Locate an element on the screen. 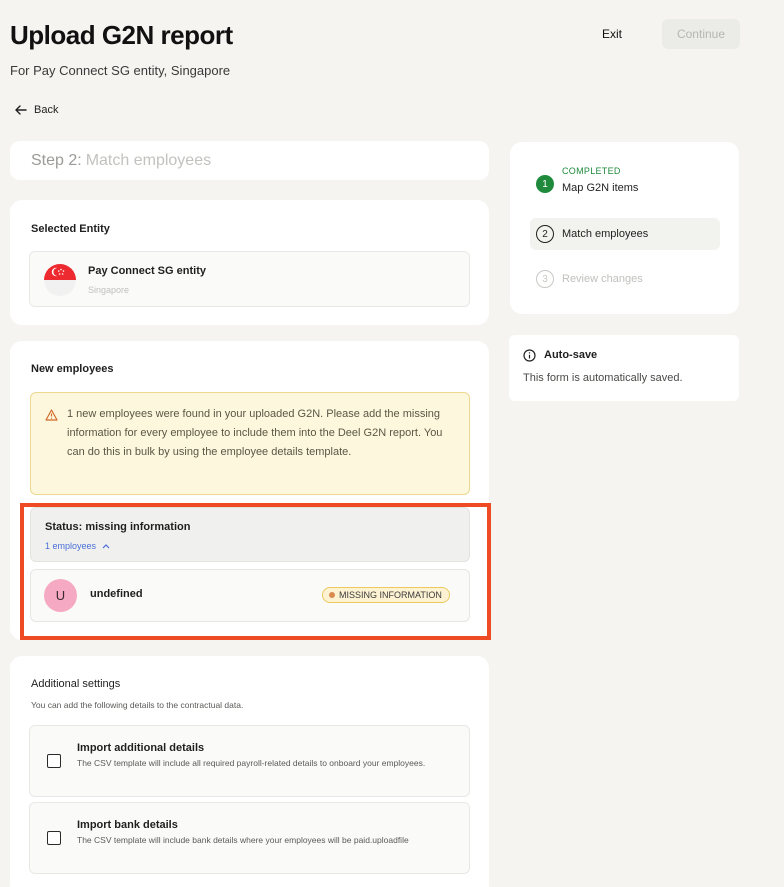 Image resolution: width=784 pixels, height=887 pixels. step-heading-card: Step 2: Match employees is located at coordinates (249, 160).